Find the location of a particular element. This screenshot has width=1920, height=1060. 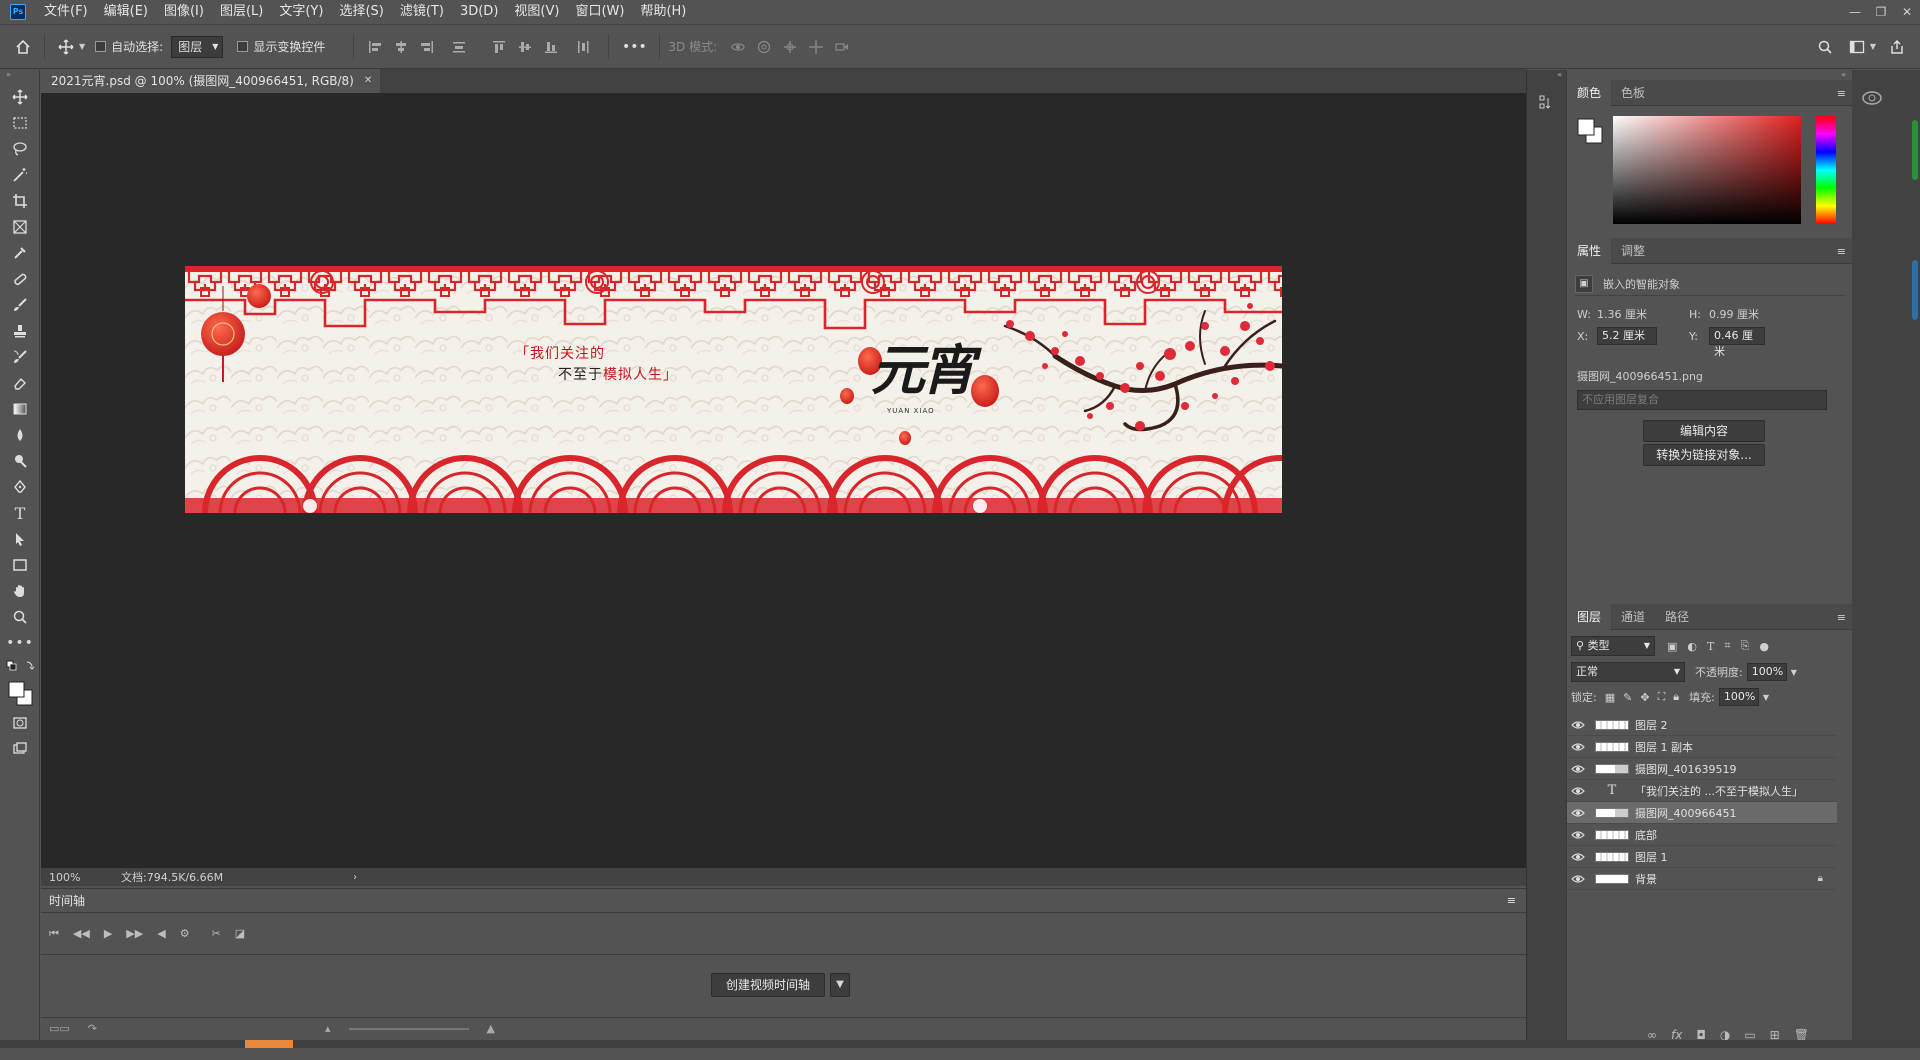

align-middle-icon is located at coordinates (525, 47).